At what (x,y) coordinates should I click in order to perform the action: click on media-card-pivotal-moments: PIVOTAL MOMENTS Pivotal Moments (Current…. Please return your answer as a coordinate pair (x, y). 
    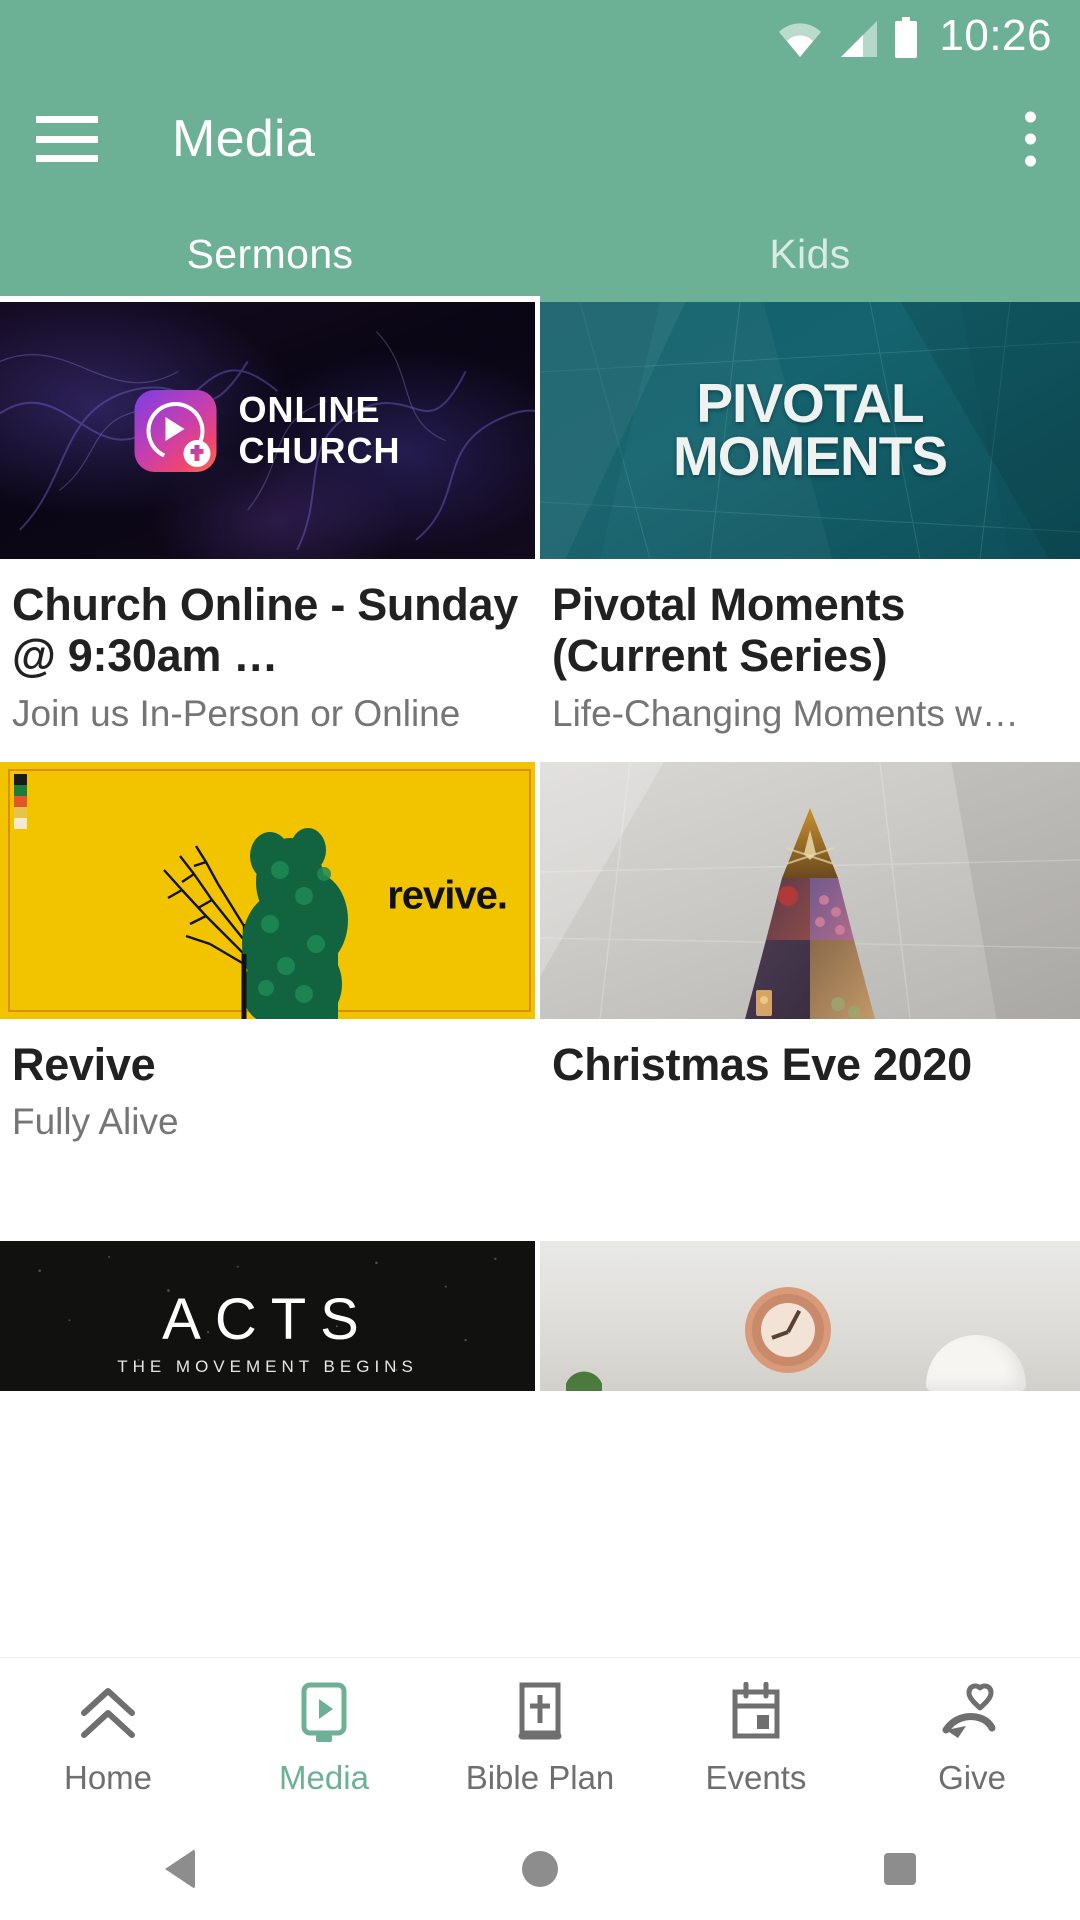
    Looking at the image, I should click on (810, 519).